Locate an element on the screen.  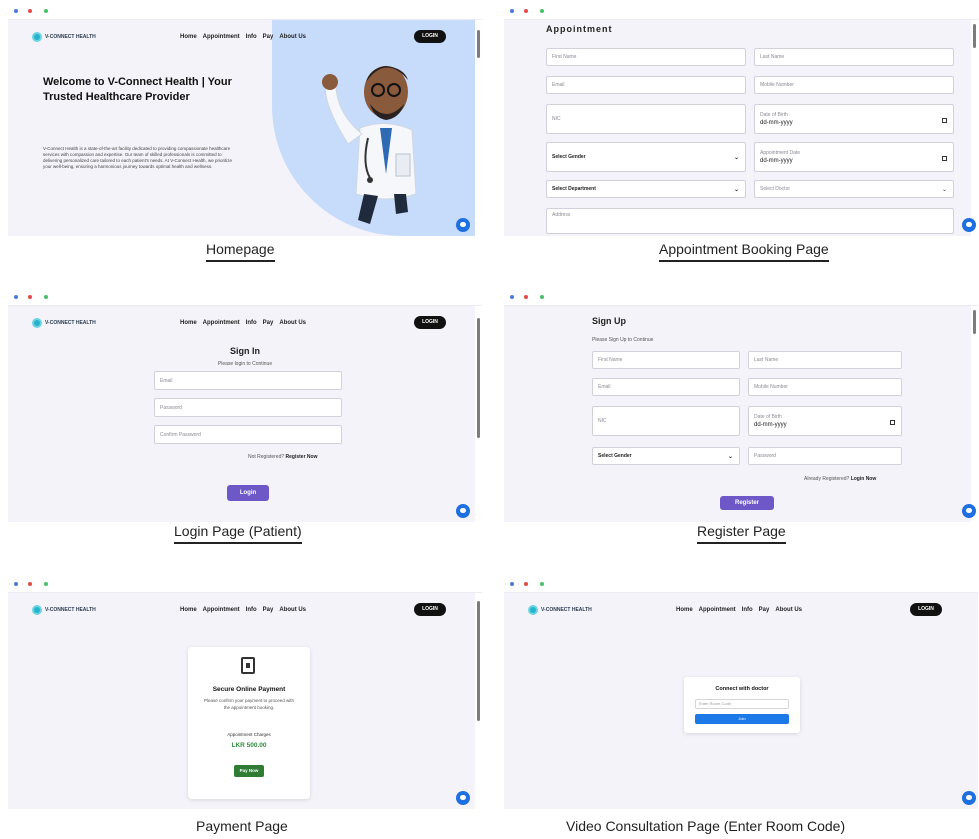
department-select: Select Department ⌄ is located at coordinates (646, 189).